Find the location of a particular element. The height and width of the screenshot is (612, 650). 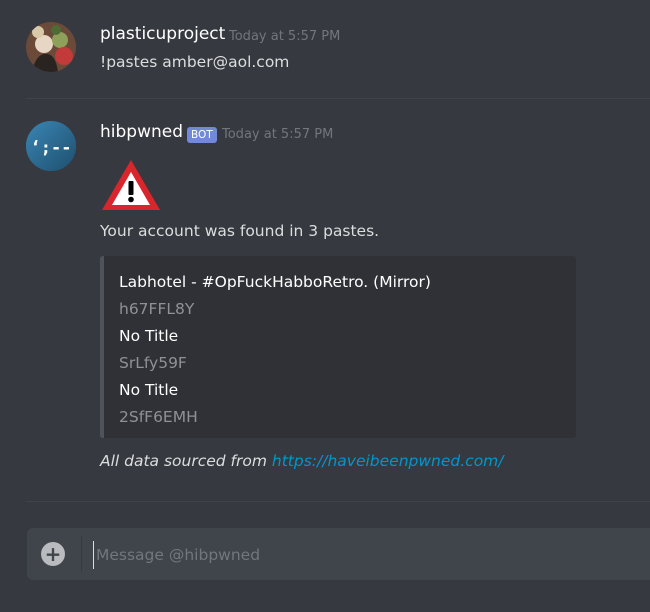

embed-value-1: h67FFL8Y is located at coordinates (157, 309).